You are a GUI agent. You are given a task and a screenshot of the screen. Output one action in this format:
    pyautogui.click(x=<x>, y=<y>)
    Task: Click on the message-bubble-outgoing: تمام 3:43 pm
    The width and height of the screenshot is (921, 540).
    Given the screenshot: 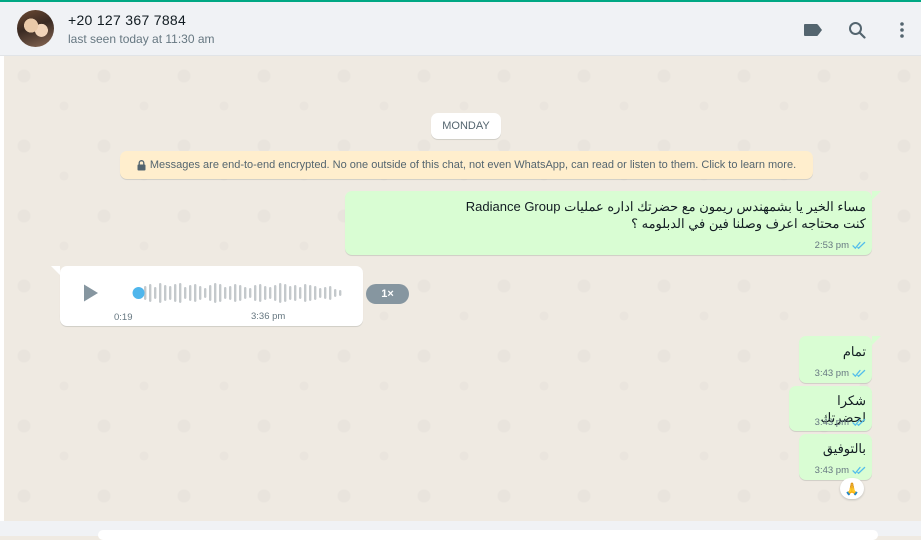 What is the action you would take?
    pyautogui.click(x=835, y=359)
    